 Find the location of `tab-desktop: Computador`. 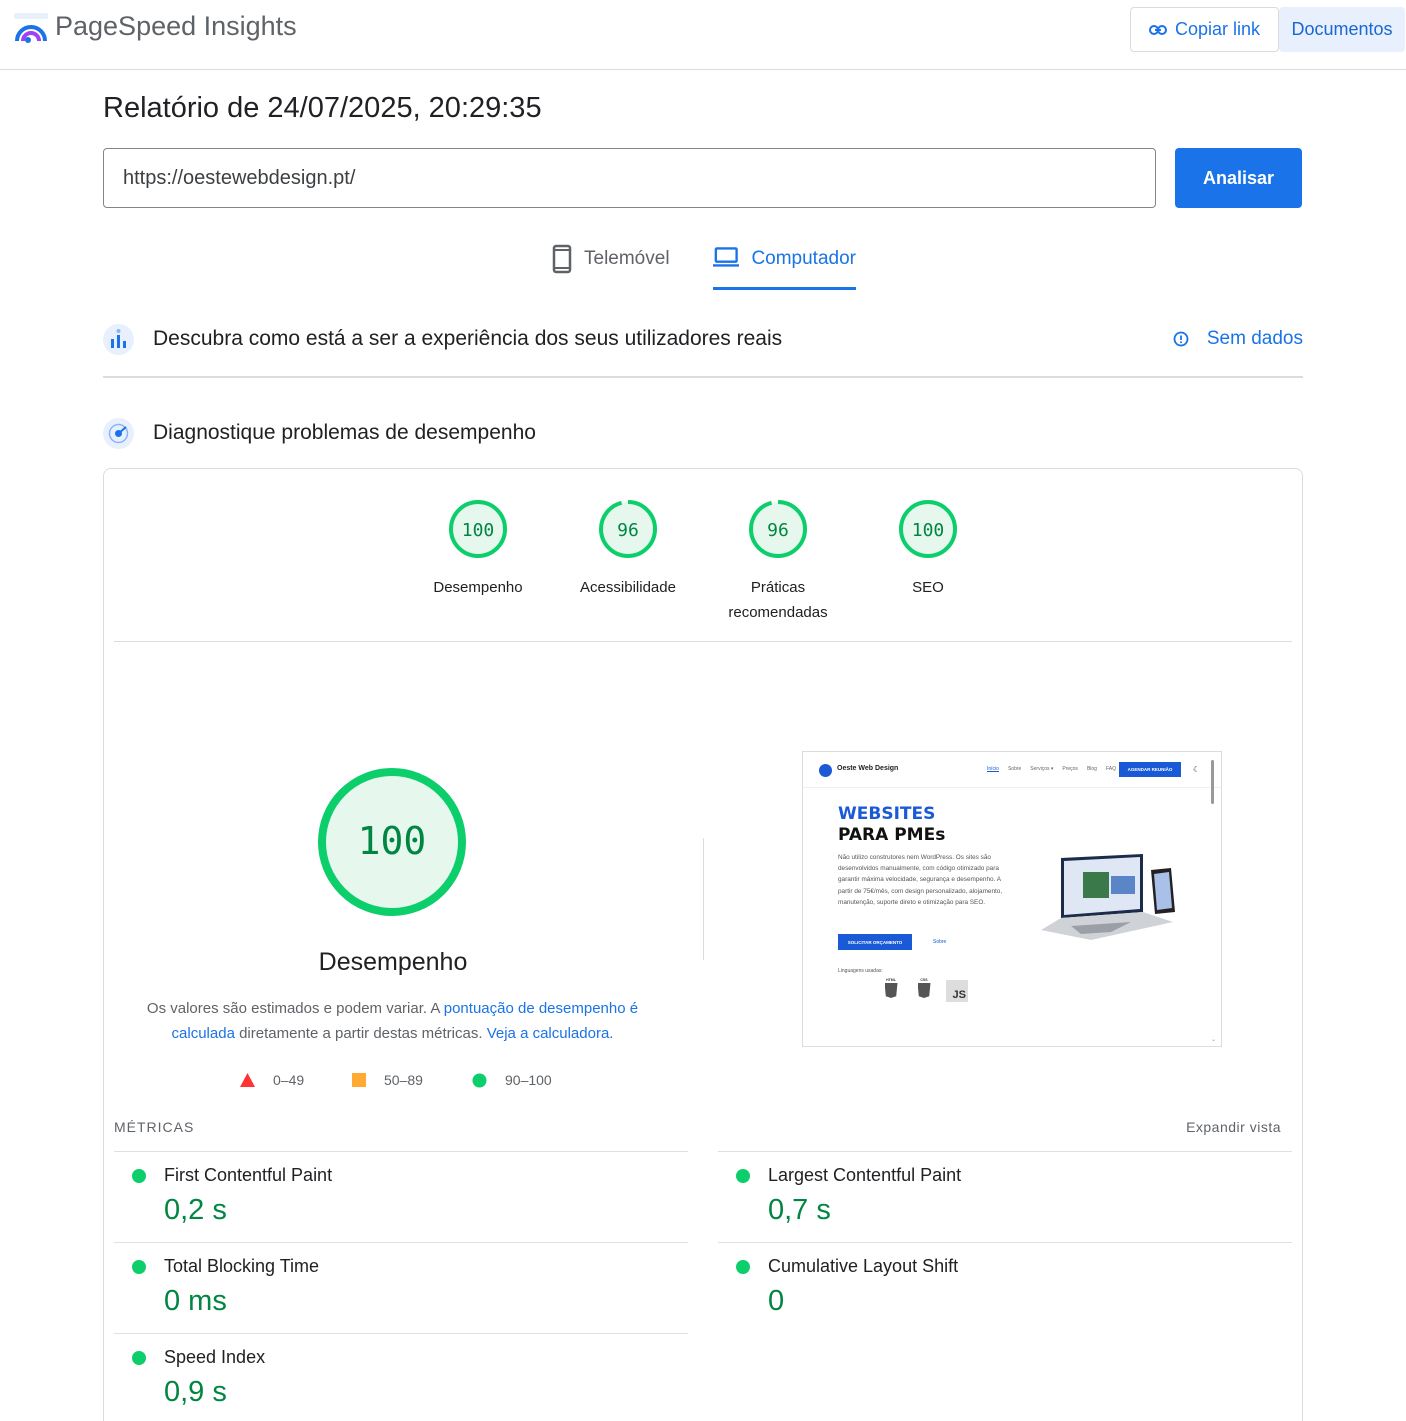

tab-desktop: Computador is located at coordinates (784, 267).